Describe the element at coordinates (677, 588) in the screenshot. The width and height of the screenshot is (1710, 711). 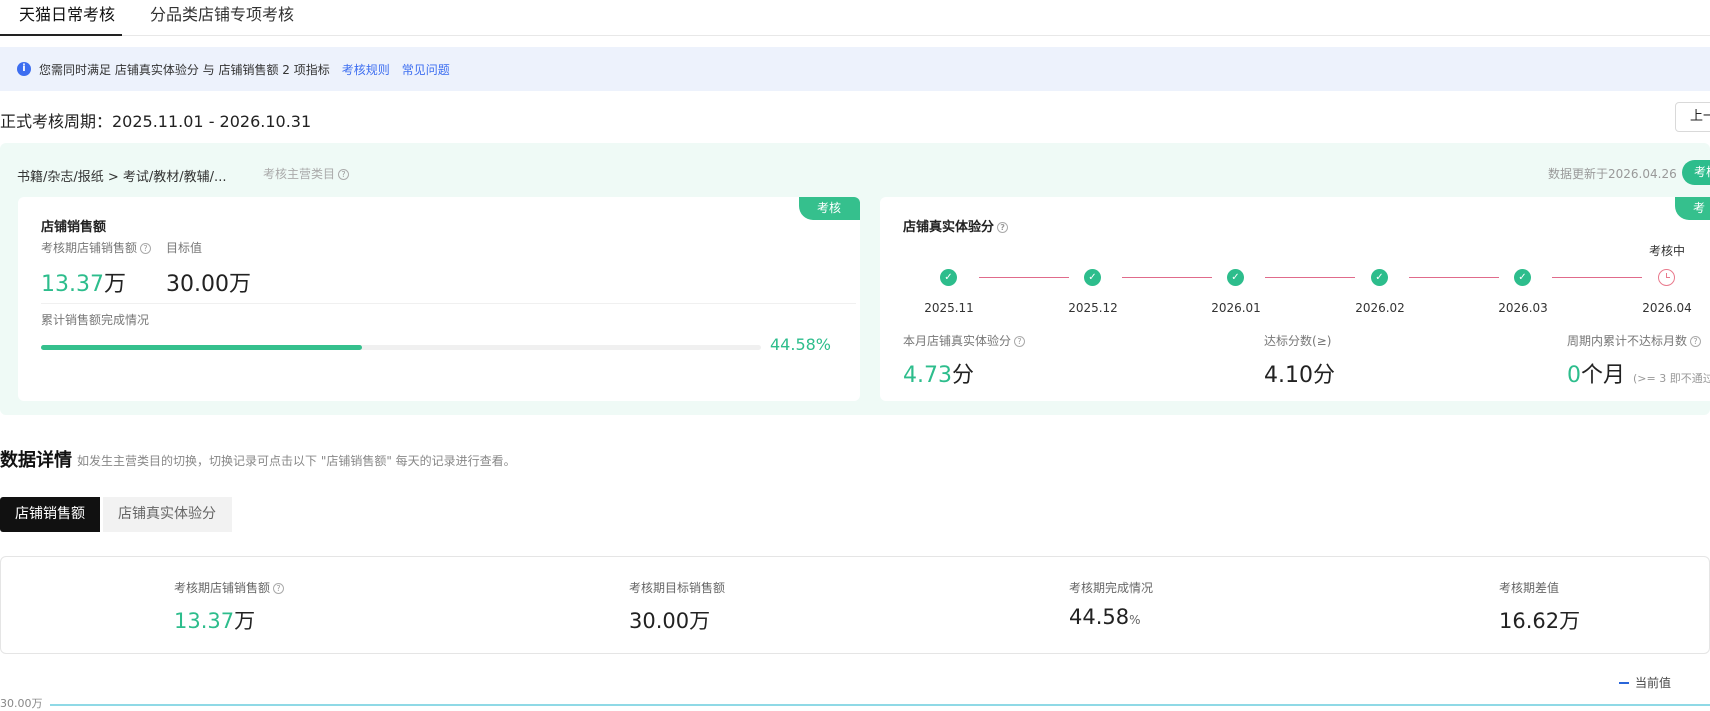
I see `metric-label: 考核期目标销售额` at that location.